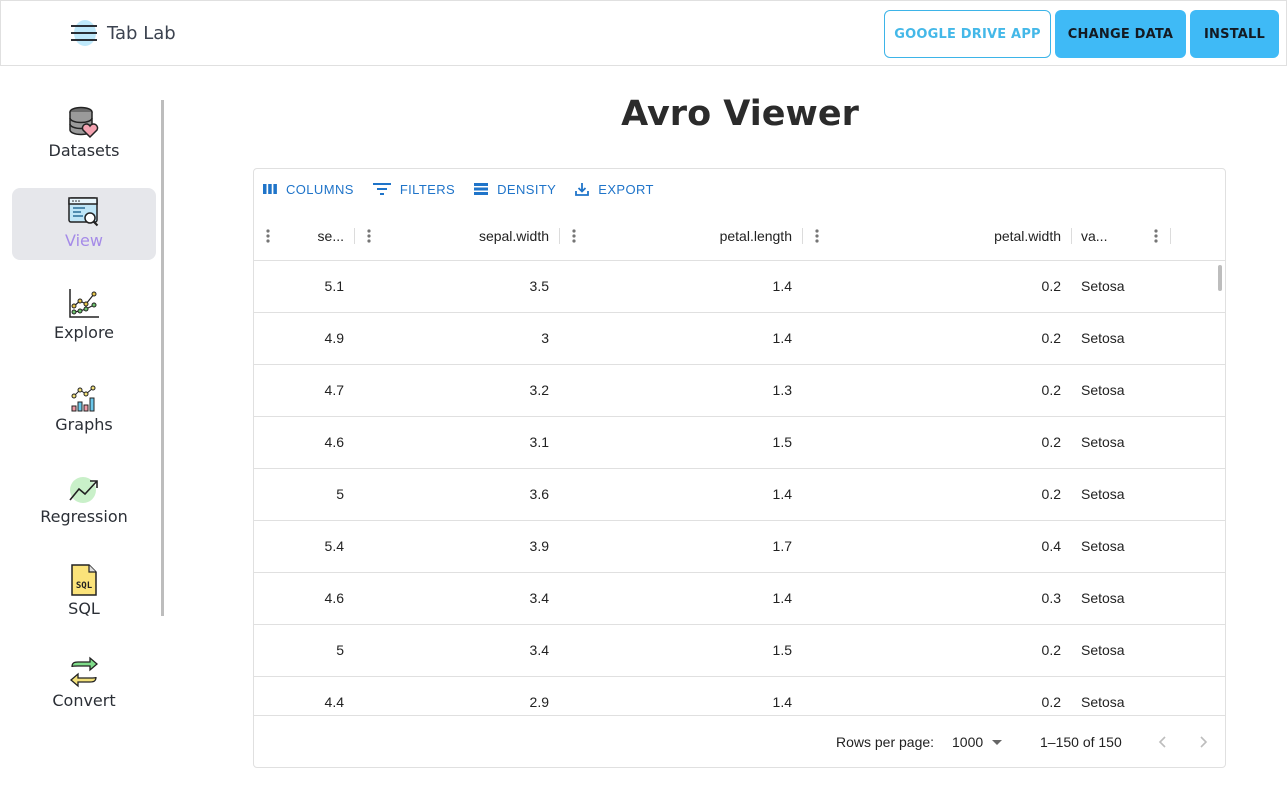 This screenshot has height=800, width=1287. What do you see at coordinates (466, 236) in the screenshot?
I see `column-header-sepal-width: sepal.width` at bounding box center [466, 236].